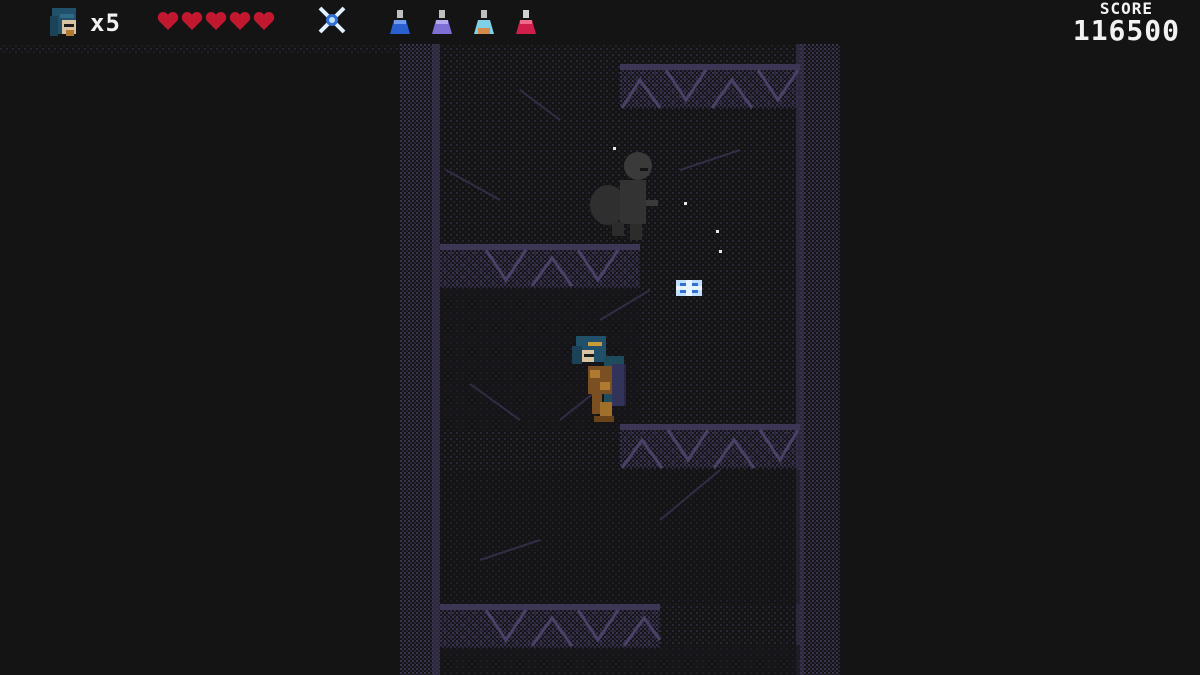  I want to click on player-portrait-icon, so click(63, 22).